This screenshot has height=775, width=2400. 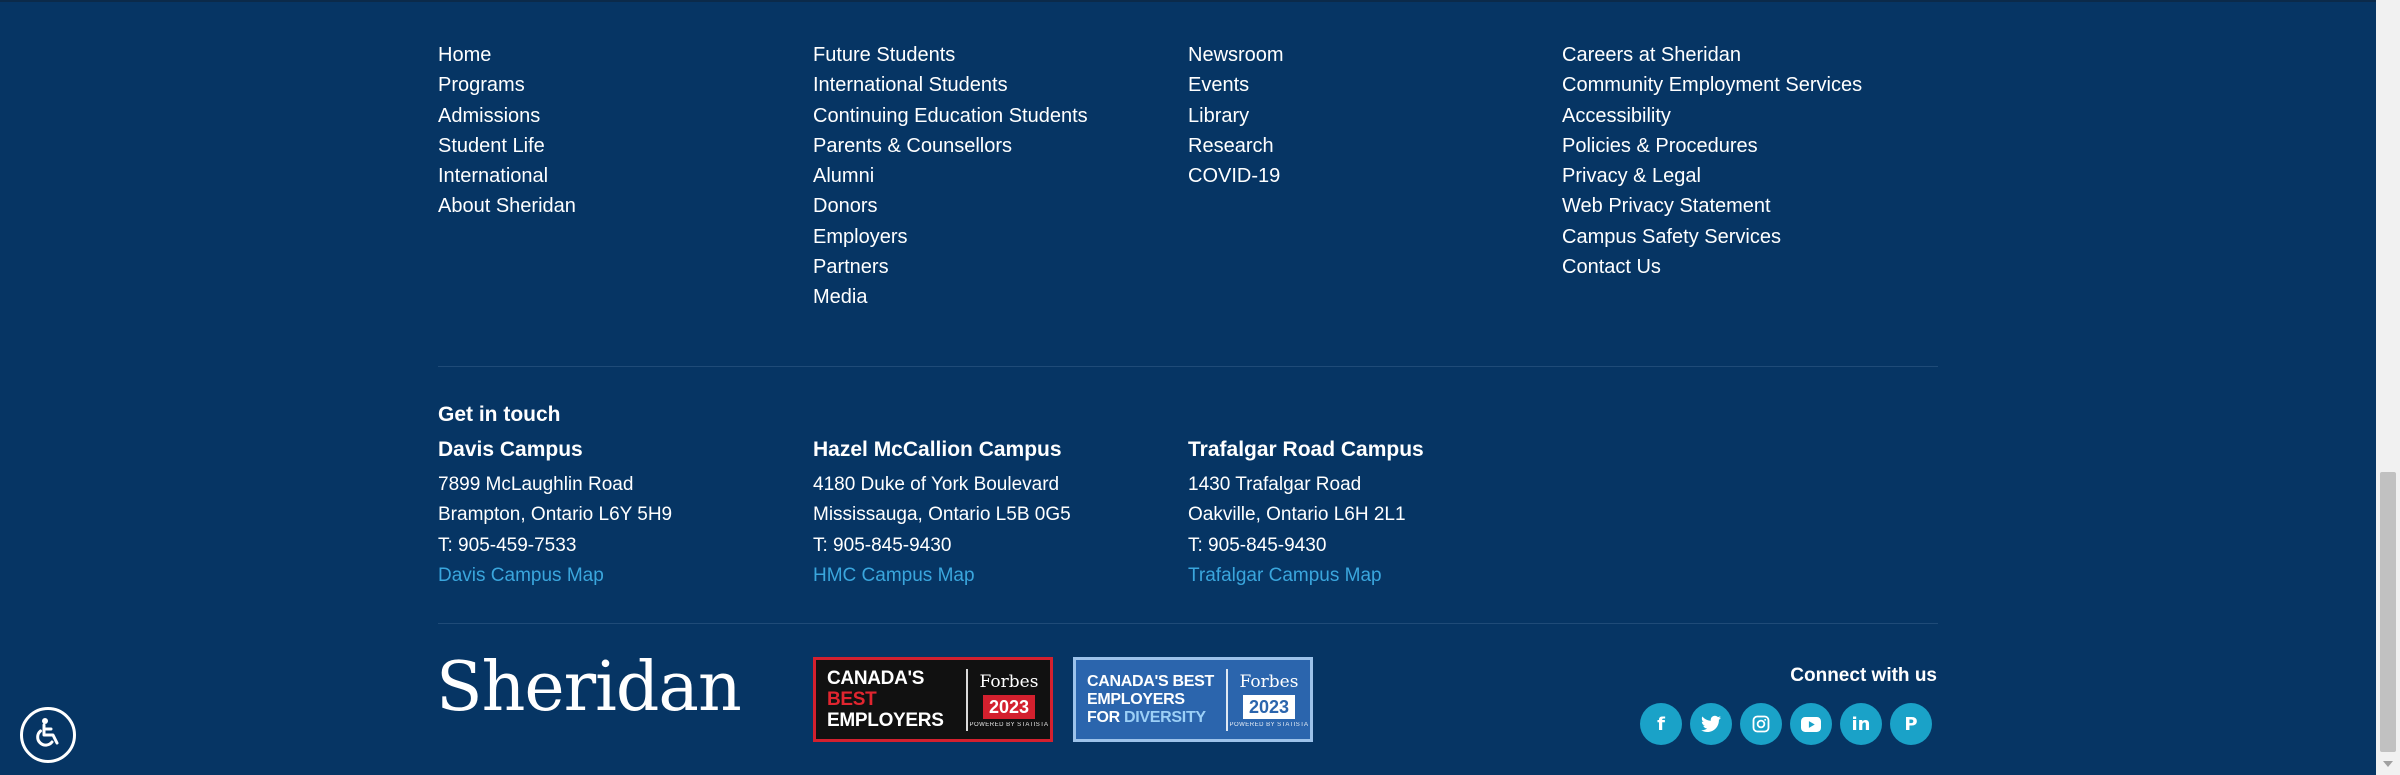 I want to click on campus-map-link: Trafalgar Campus Map, so click(x=1306, y=576).